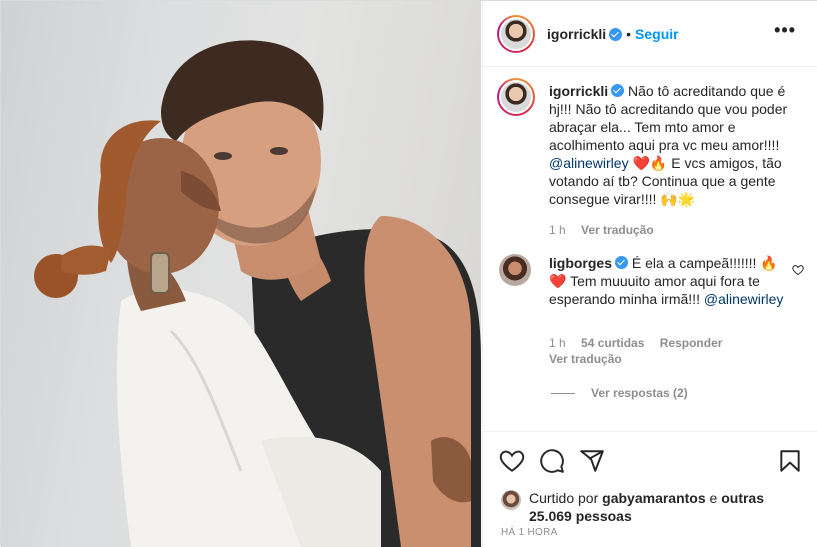 The image size is (817, 547). Describe the element at coordinates (653, 498) in the screenshot. I see `liker-username: gabyamarantos` at that location.